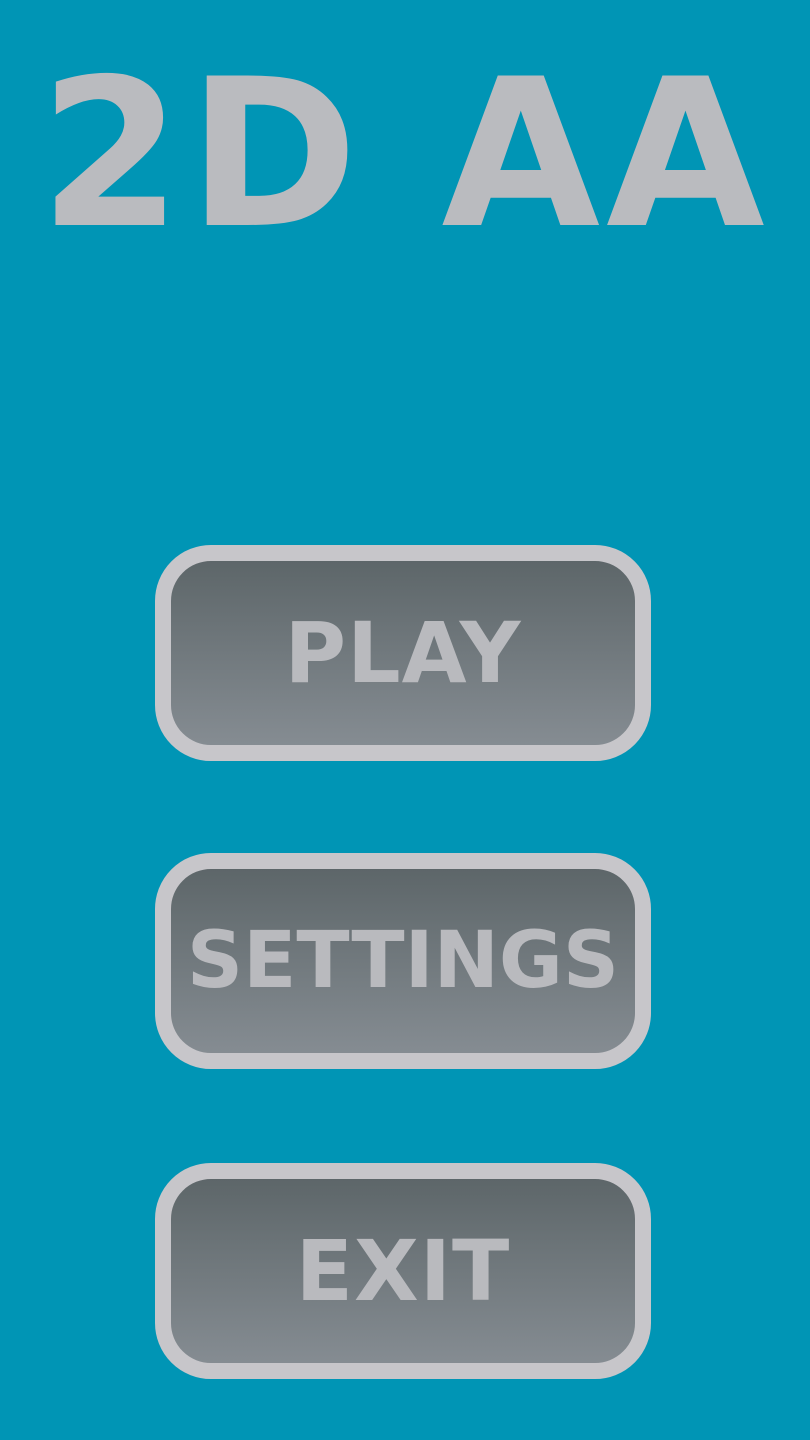 The height and width of the screenshot is (1440, 810). I want to click on game-title: 2D AA, so click(405, 155).